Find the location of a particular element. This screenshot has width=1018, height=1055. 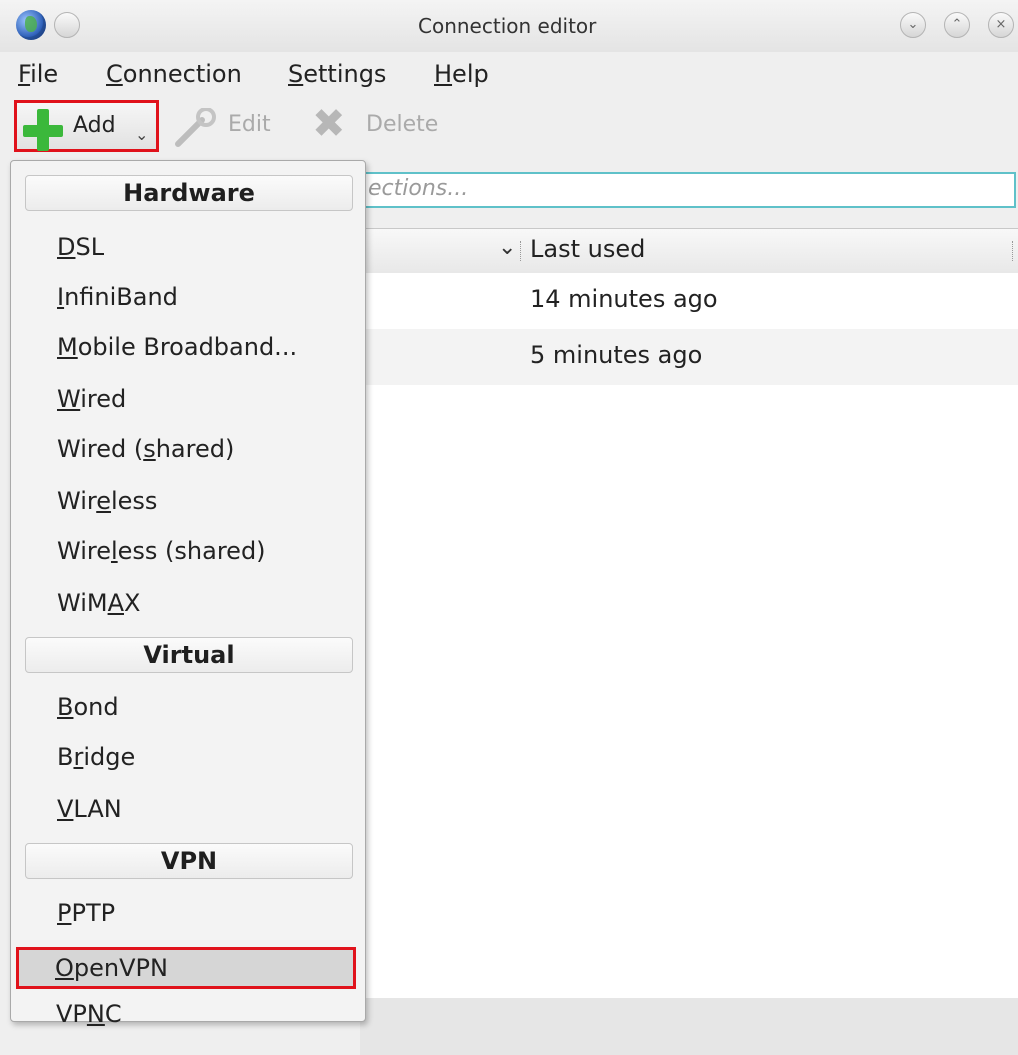

menu-item-text: WiM is located at coordinates (82, 603).